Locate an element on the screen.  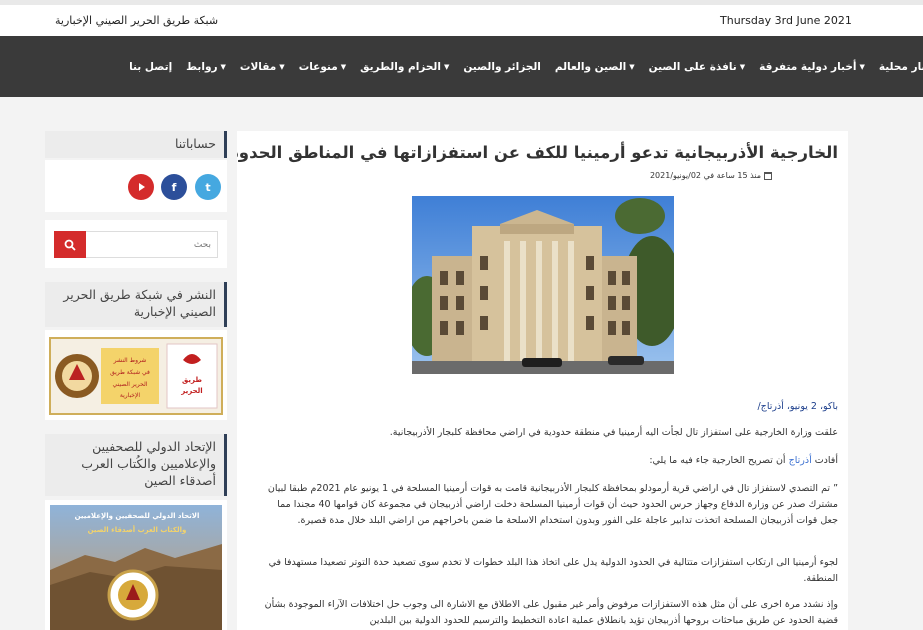
nav-item: إتصل بنا is located at coordinates (150, 67).